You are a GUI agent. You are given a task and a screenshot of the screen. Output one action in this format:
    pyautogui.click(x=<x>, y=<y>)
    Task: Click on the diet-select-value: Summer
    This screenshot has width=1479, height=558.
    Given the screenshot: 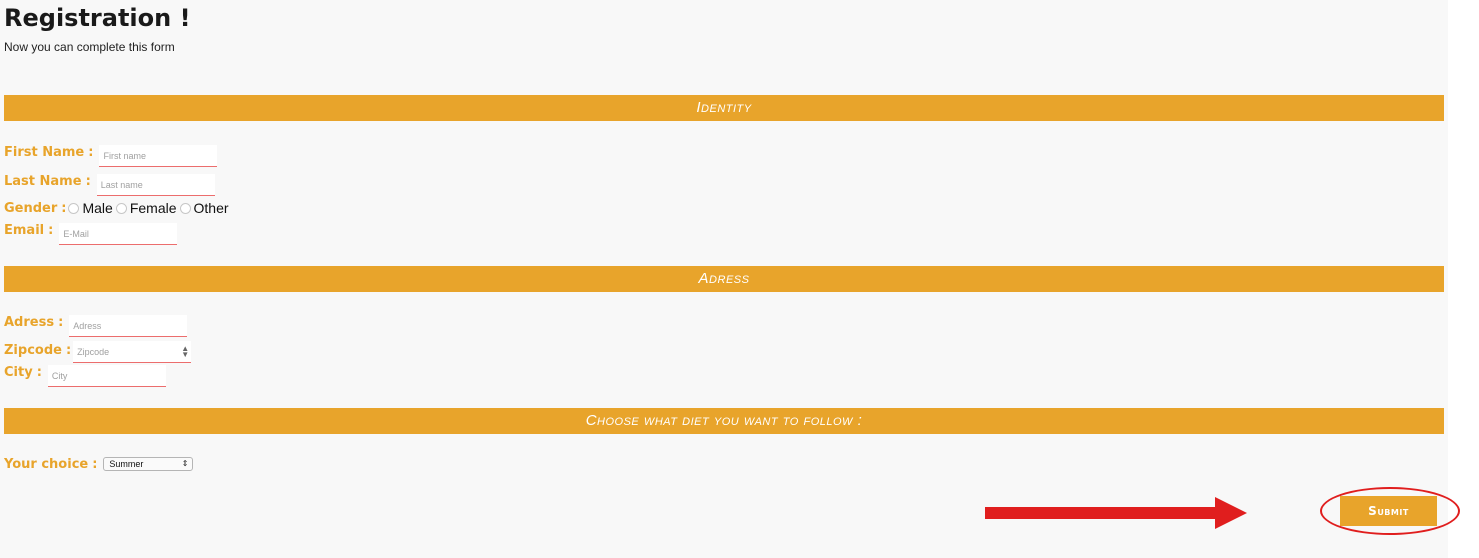 What is the action you would take?
    pyautogui.click(x=126, y=464)
    